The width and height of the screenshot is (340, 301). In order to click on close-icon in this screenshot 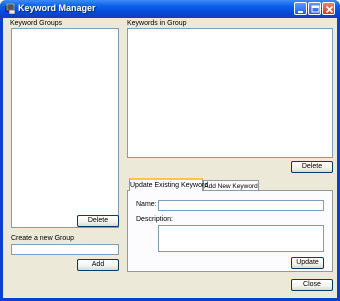, I will do `click(329, 9)`.